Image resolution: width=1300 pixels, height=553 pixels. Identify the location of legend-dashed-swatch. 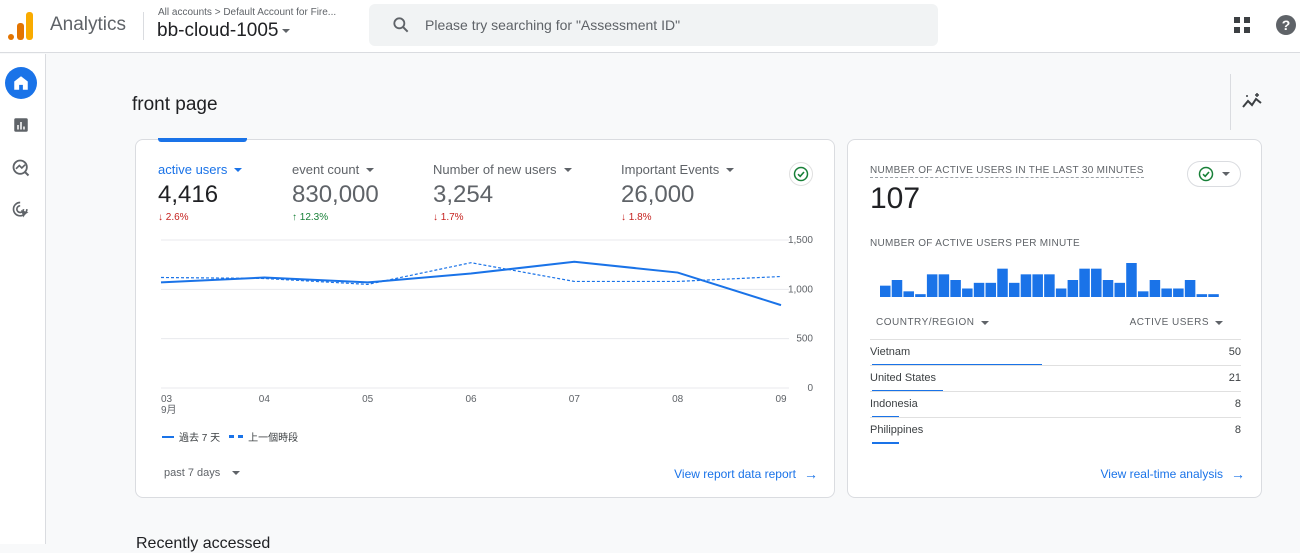
(236, 436).